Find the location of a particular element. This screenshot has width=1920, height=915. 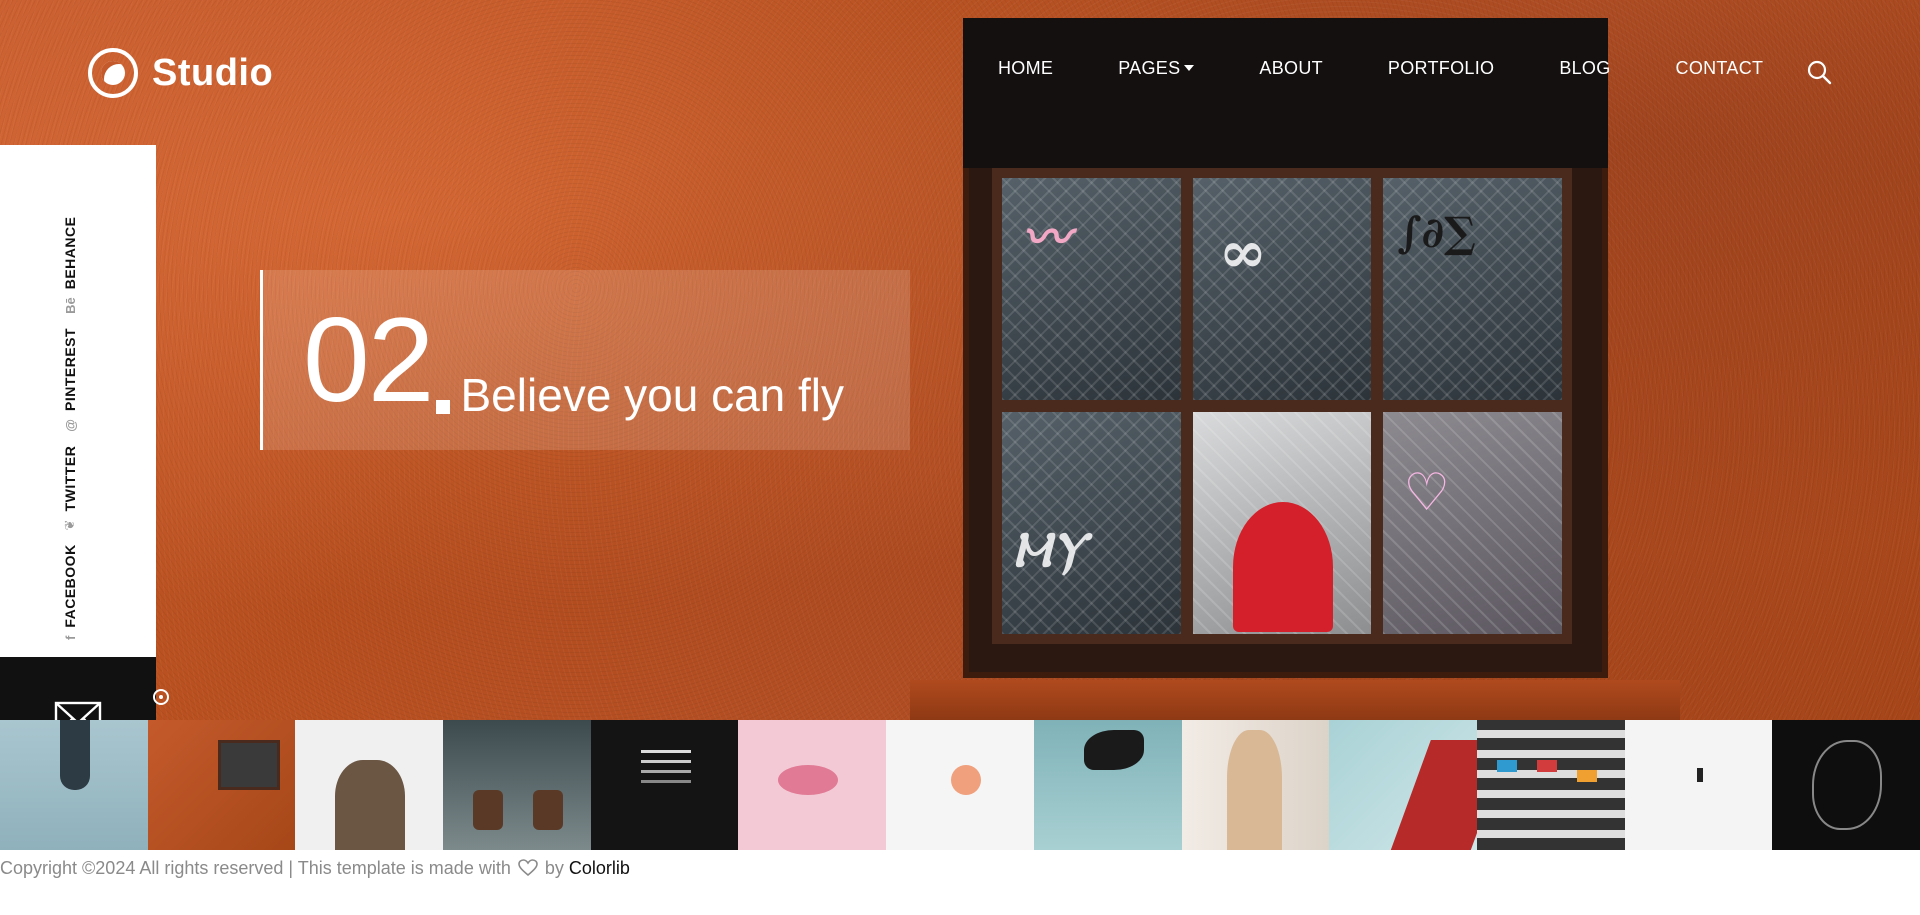

copyright-by: by is located at coordinates (554, 868).